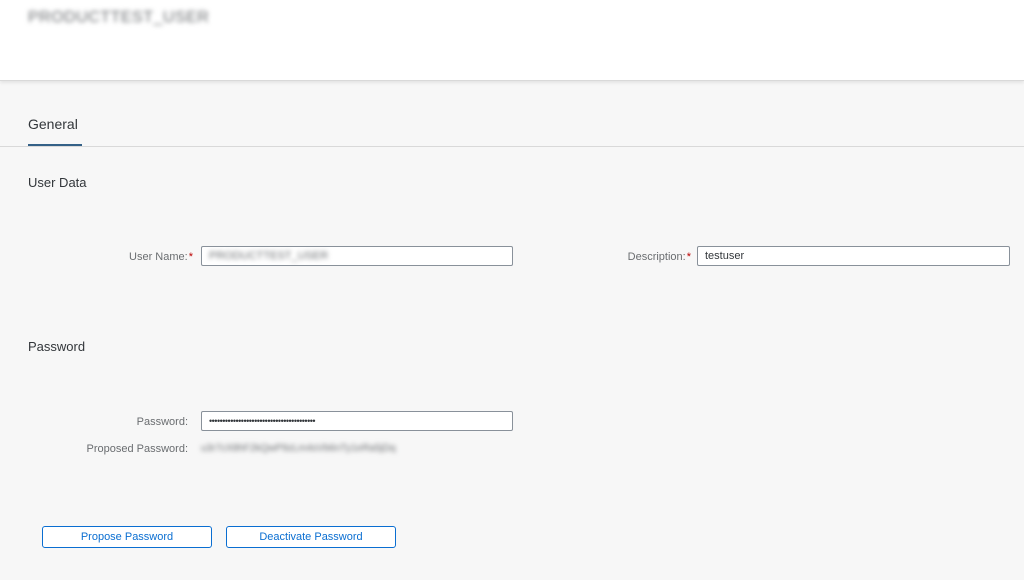  Describe the element at coordinates (656, 257) in the screenshot. I see `description-label-text: Description:` at that location.